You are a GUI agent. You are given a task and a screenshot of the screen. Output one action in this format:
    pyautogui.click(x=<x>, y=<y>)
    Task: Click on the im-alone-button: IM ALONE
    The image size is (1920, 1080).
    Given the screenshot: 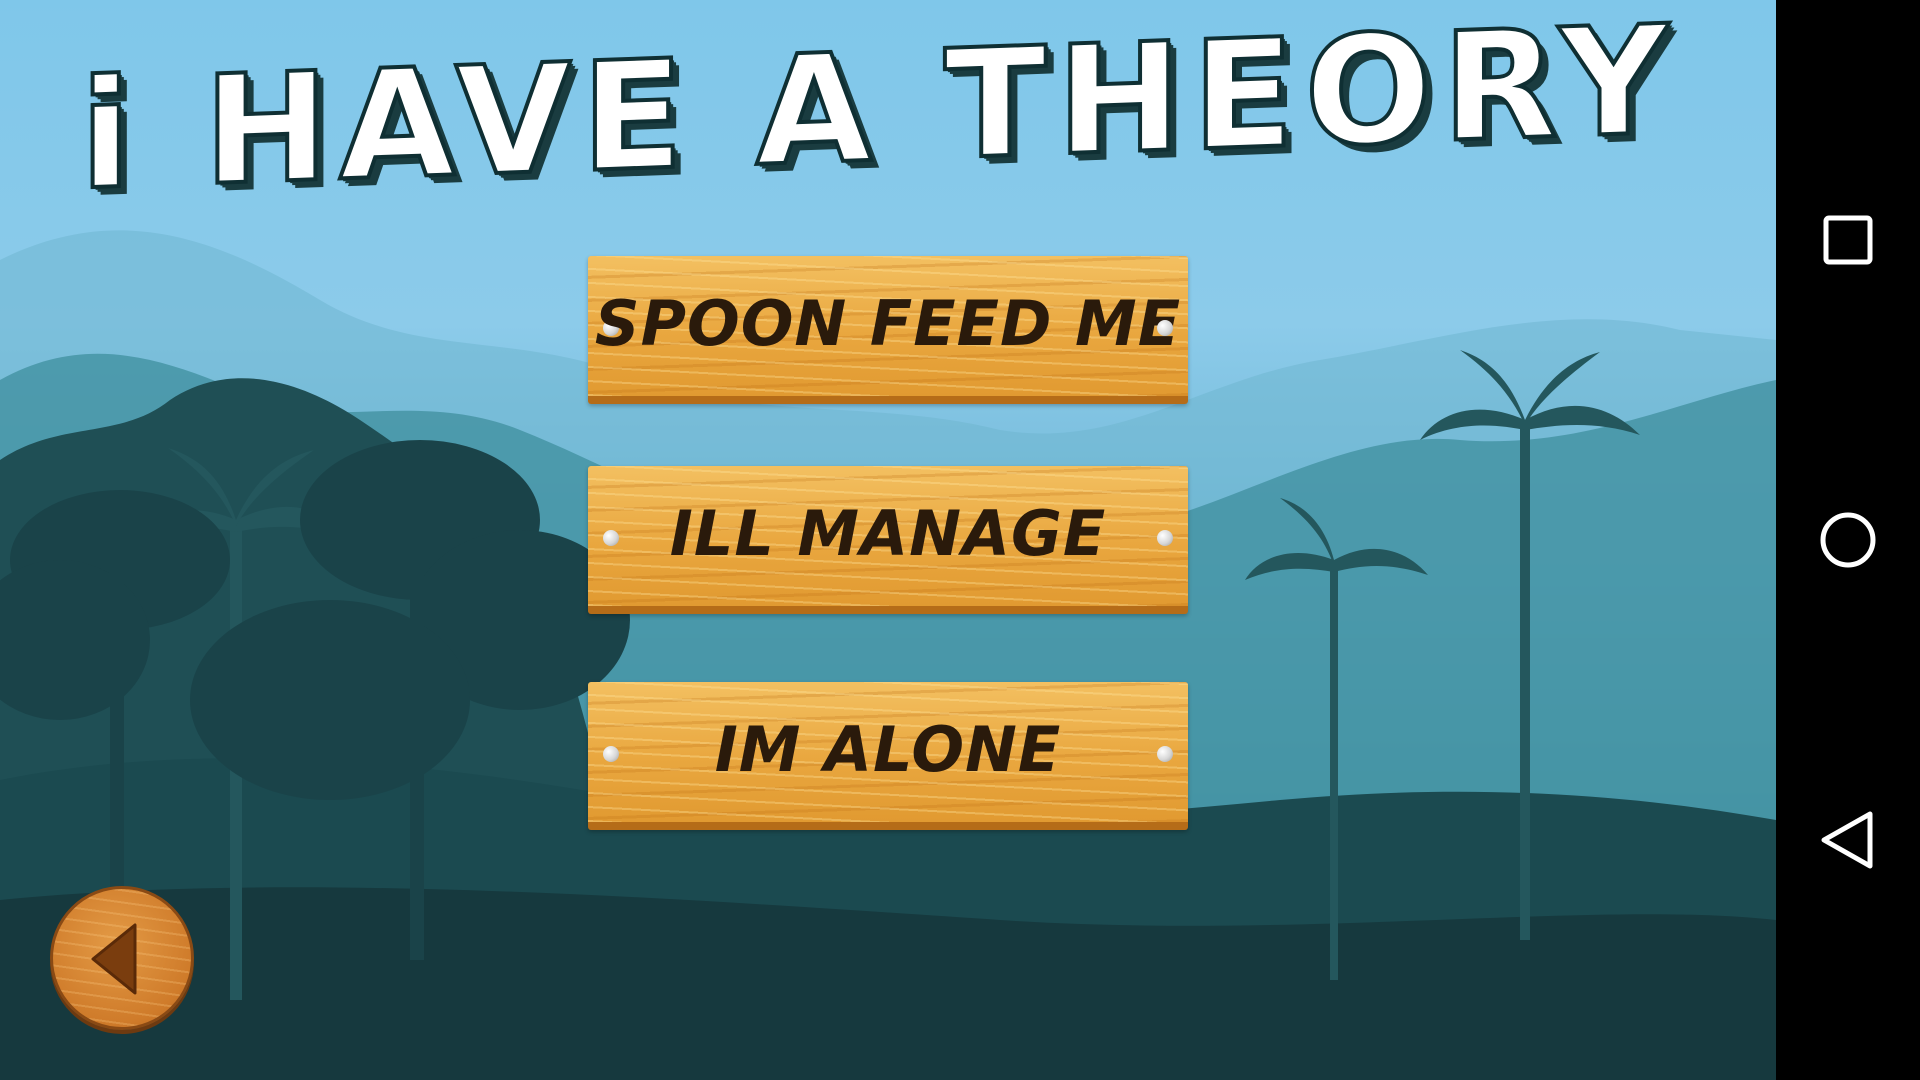 What is the action you would take?
    pyautogui.click(x=888, y=756)
    